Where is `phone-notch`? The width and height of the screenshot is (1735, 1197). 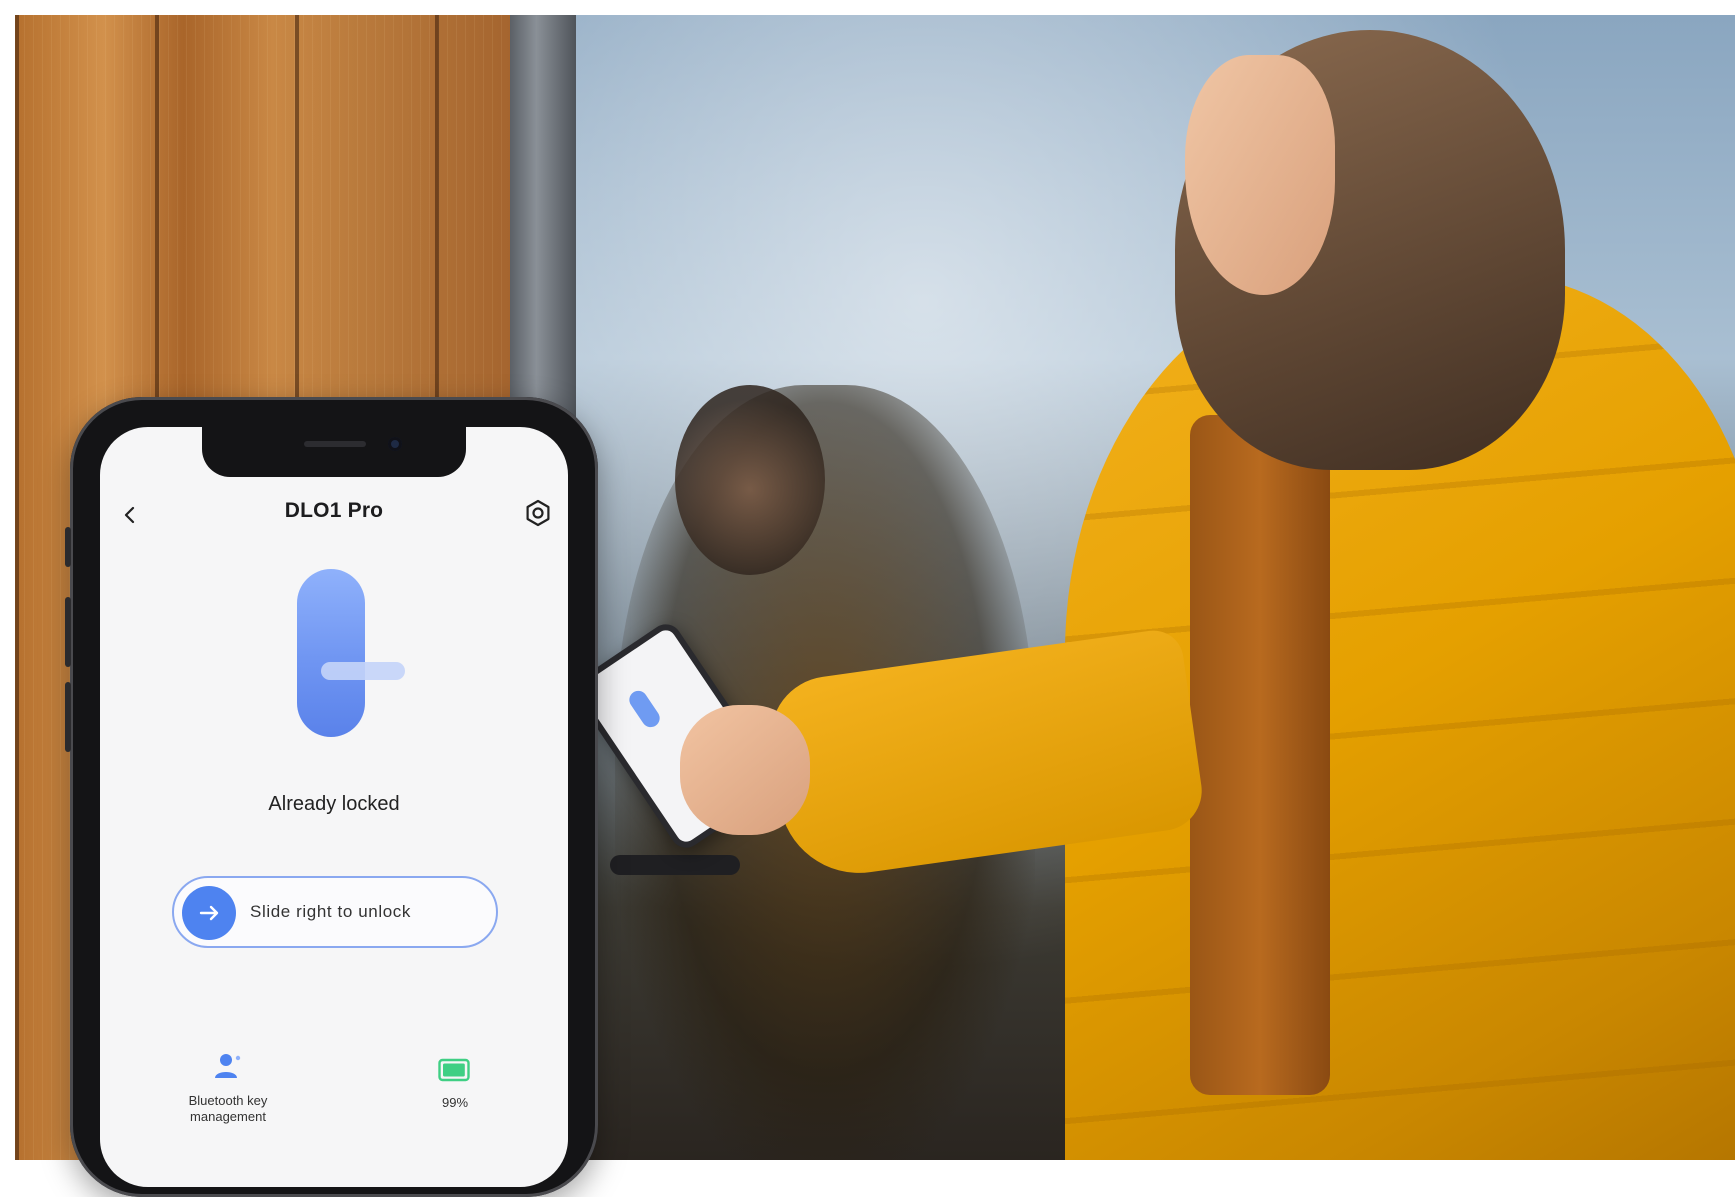
phone-notch is located at coordinates (334, 452).